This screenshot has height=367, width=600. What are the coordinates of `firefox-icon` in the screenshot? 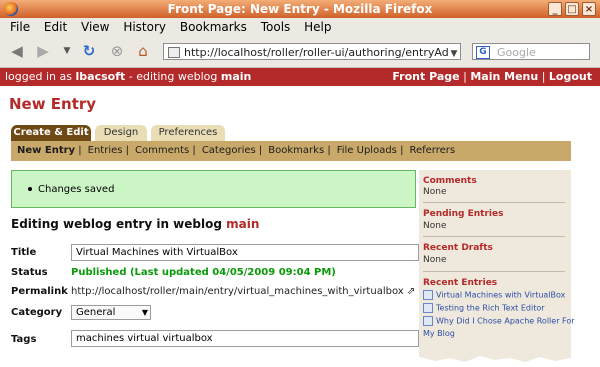 It's located at (11, 9).